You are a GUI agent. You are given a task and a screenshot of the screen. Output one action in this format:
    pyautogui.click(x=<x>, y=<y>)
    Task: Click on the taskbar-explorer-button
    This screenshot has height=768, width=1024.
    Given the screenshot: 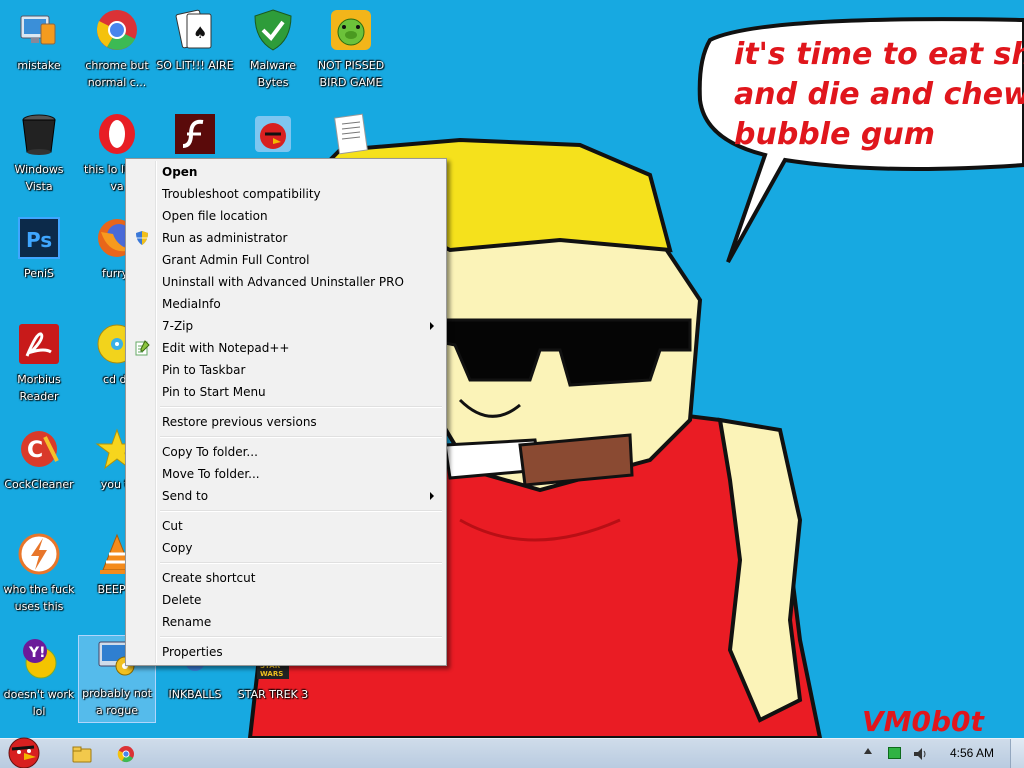 What is the action you would take?
    pyautogui.click(x=82, y=754)
    